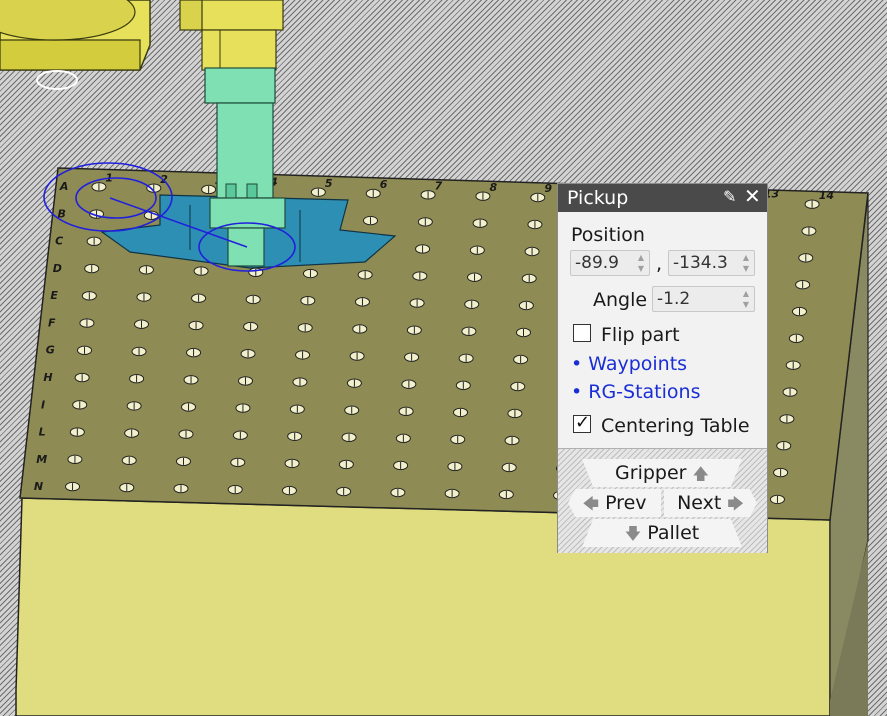 Image resolution: width=887 pixels, height=716 pixels. Describe the element at coordinates (729, 196) in the screenshot. I see `pin-icon: ✎` at that location.